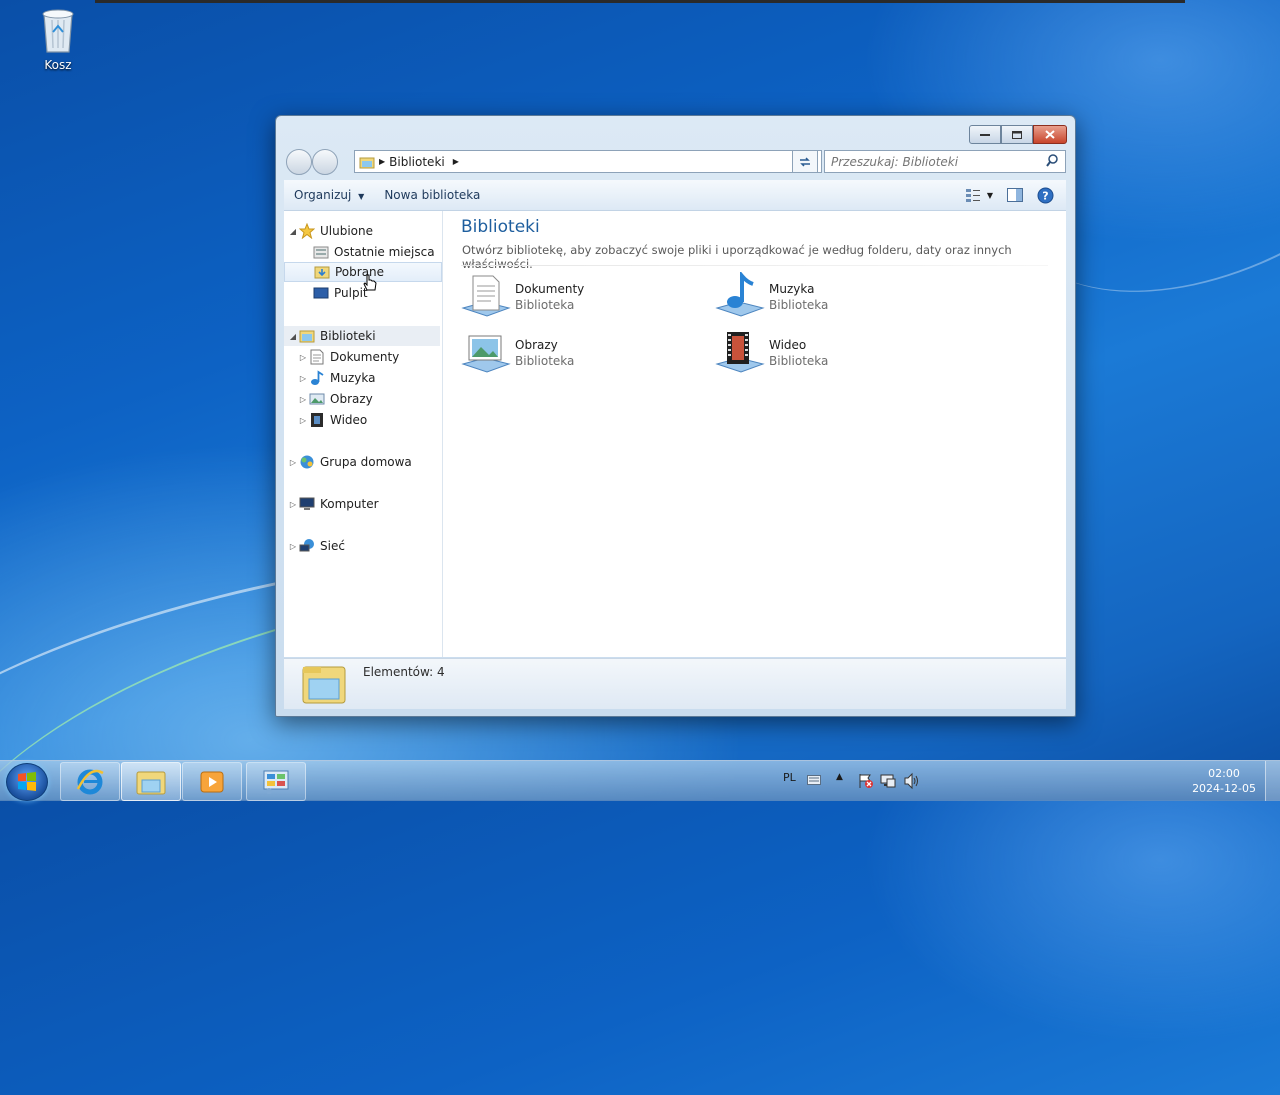 This screenshot has width=1280, height=1095. Describe the element at coordinates (353, 378) in the screenshot. I see `nav-label: Muzyka` at that location.